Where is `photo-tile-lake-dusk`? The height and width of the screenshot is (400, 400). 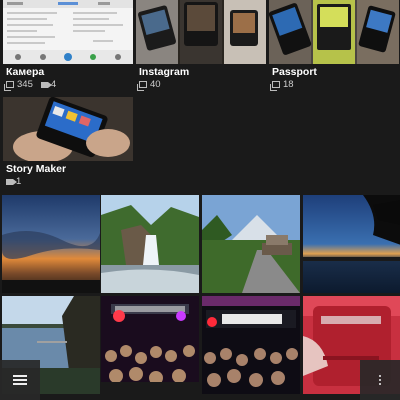
photo-tile-lake-dusk is located at coordinates (351, 244).